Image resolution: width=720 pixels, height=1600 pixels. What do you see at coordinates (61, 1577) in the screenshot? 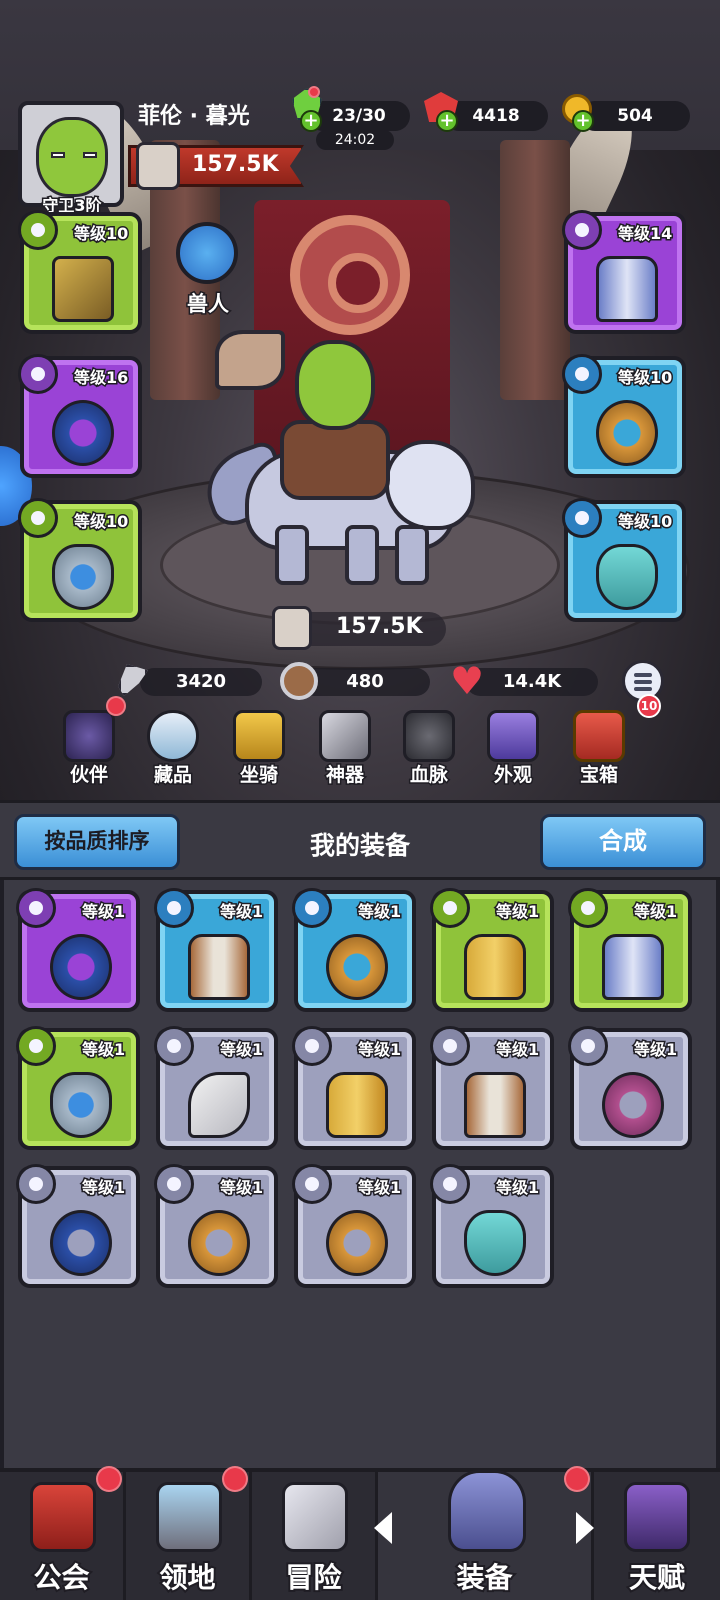
I see `nav-label: 公会` at bounding box center [61, 1577].